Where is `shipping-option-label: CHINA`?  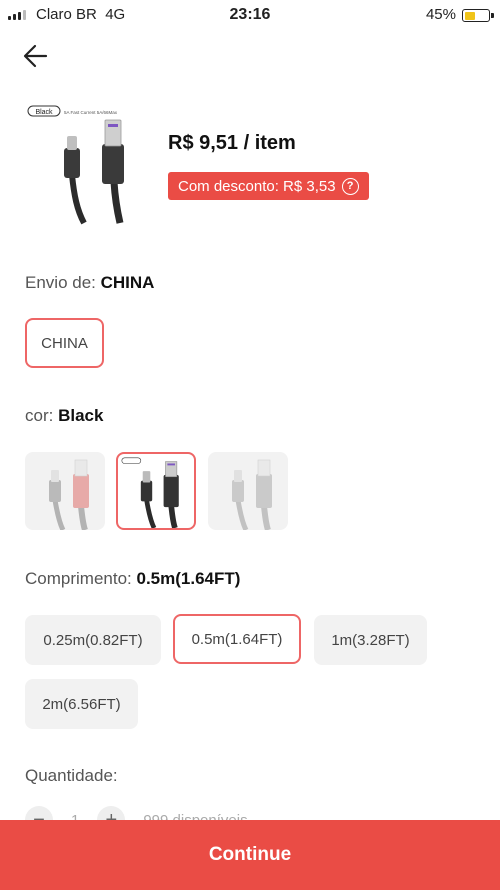 shipping-option-label: CHINA is located at coordinates (64, 343).